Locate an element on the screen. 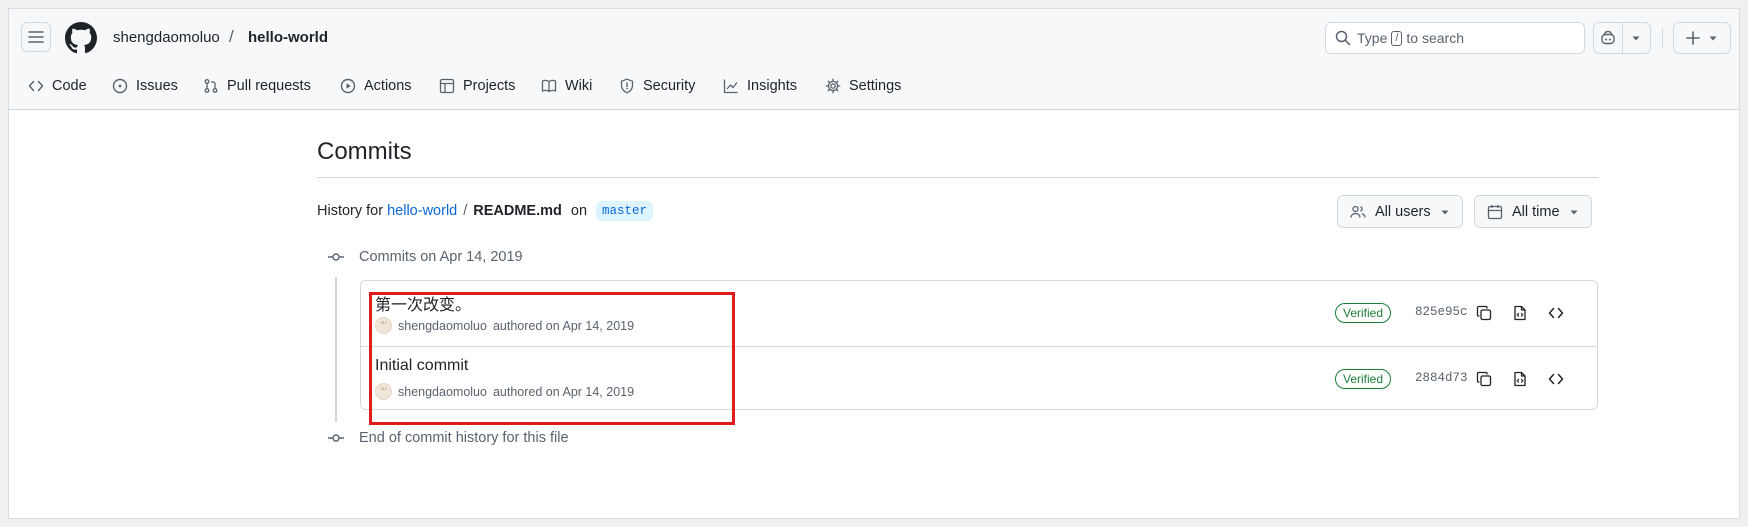 The height and width of the screenshot is (527, 1748). tab-label: Projects is located at coordinates (489, 86).